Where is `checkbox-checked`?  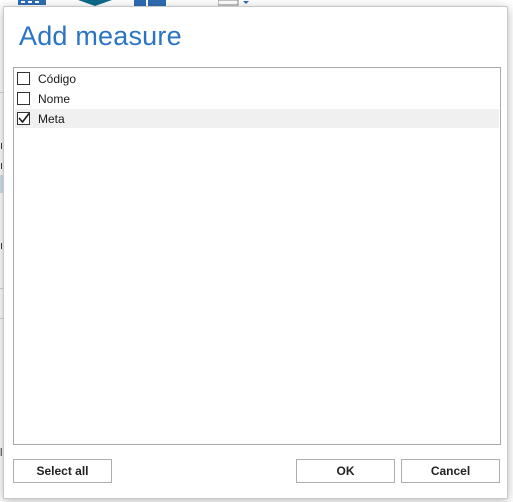
checkbox-checked is located at coordinates (23, 118).